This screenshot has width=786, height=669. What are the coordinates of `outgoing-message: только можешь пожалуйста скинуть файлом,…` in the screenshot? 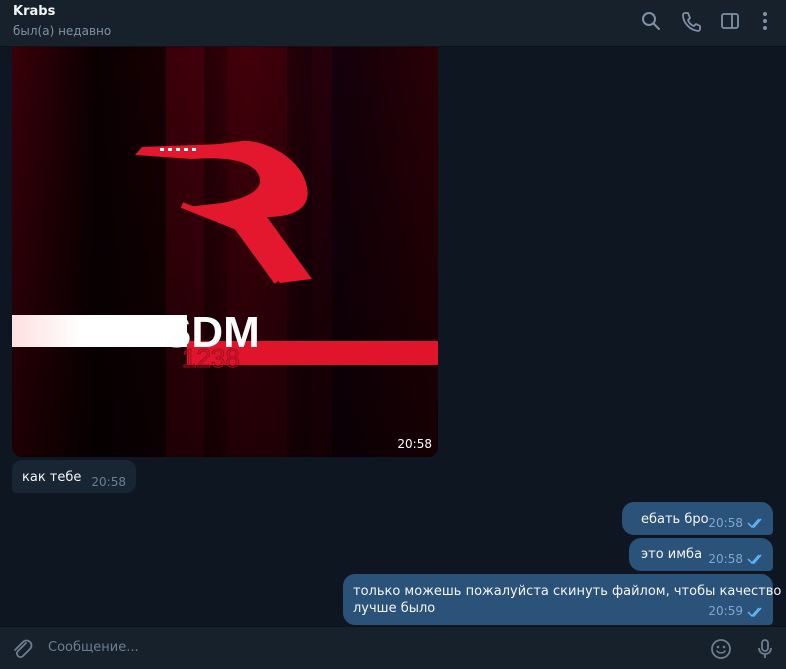 It's located at (562, 599).